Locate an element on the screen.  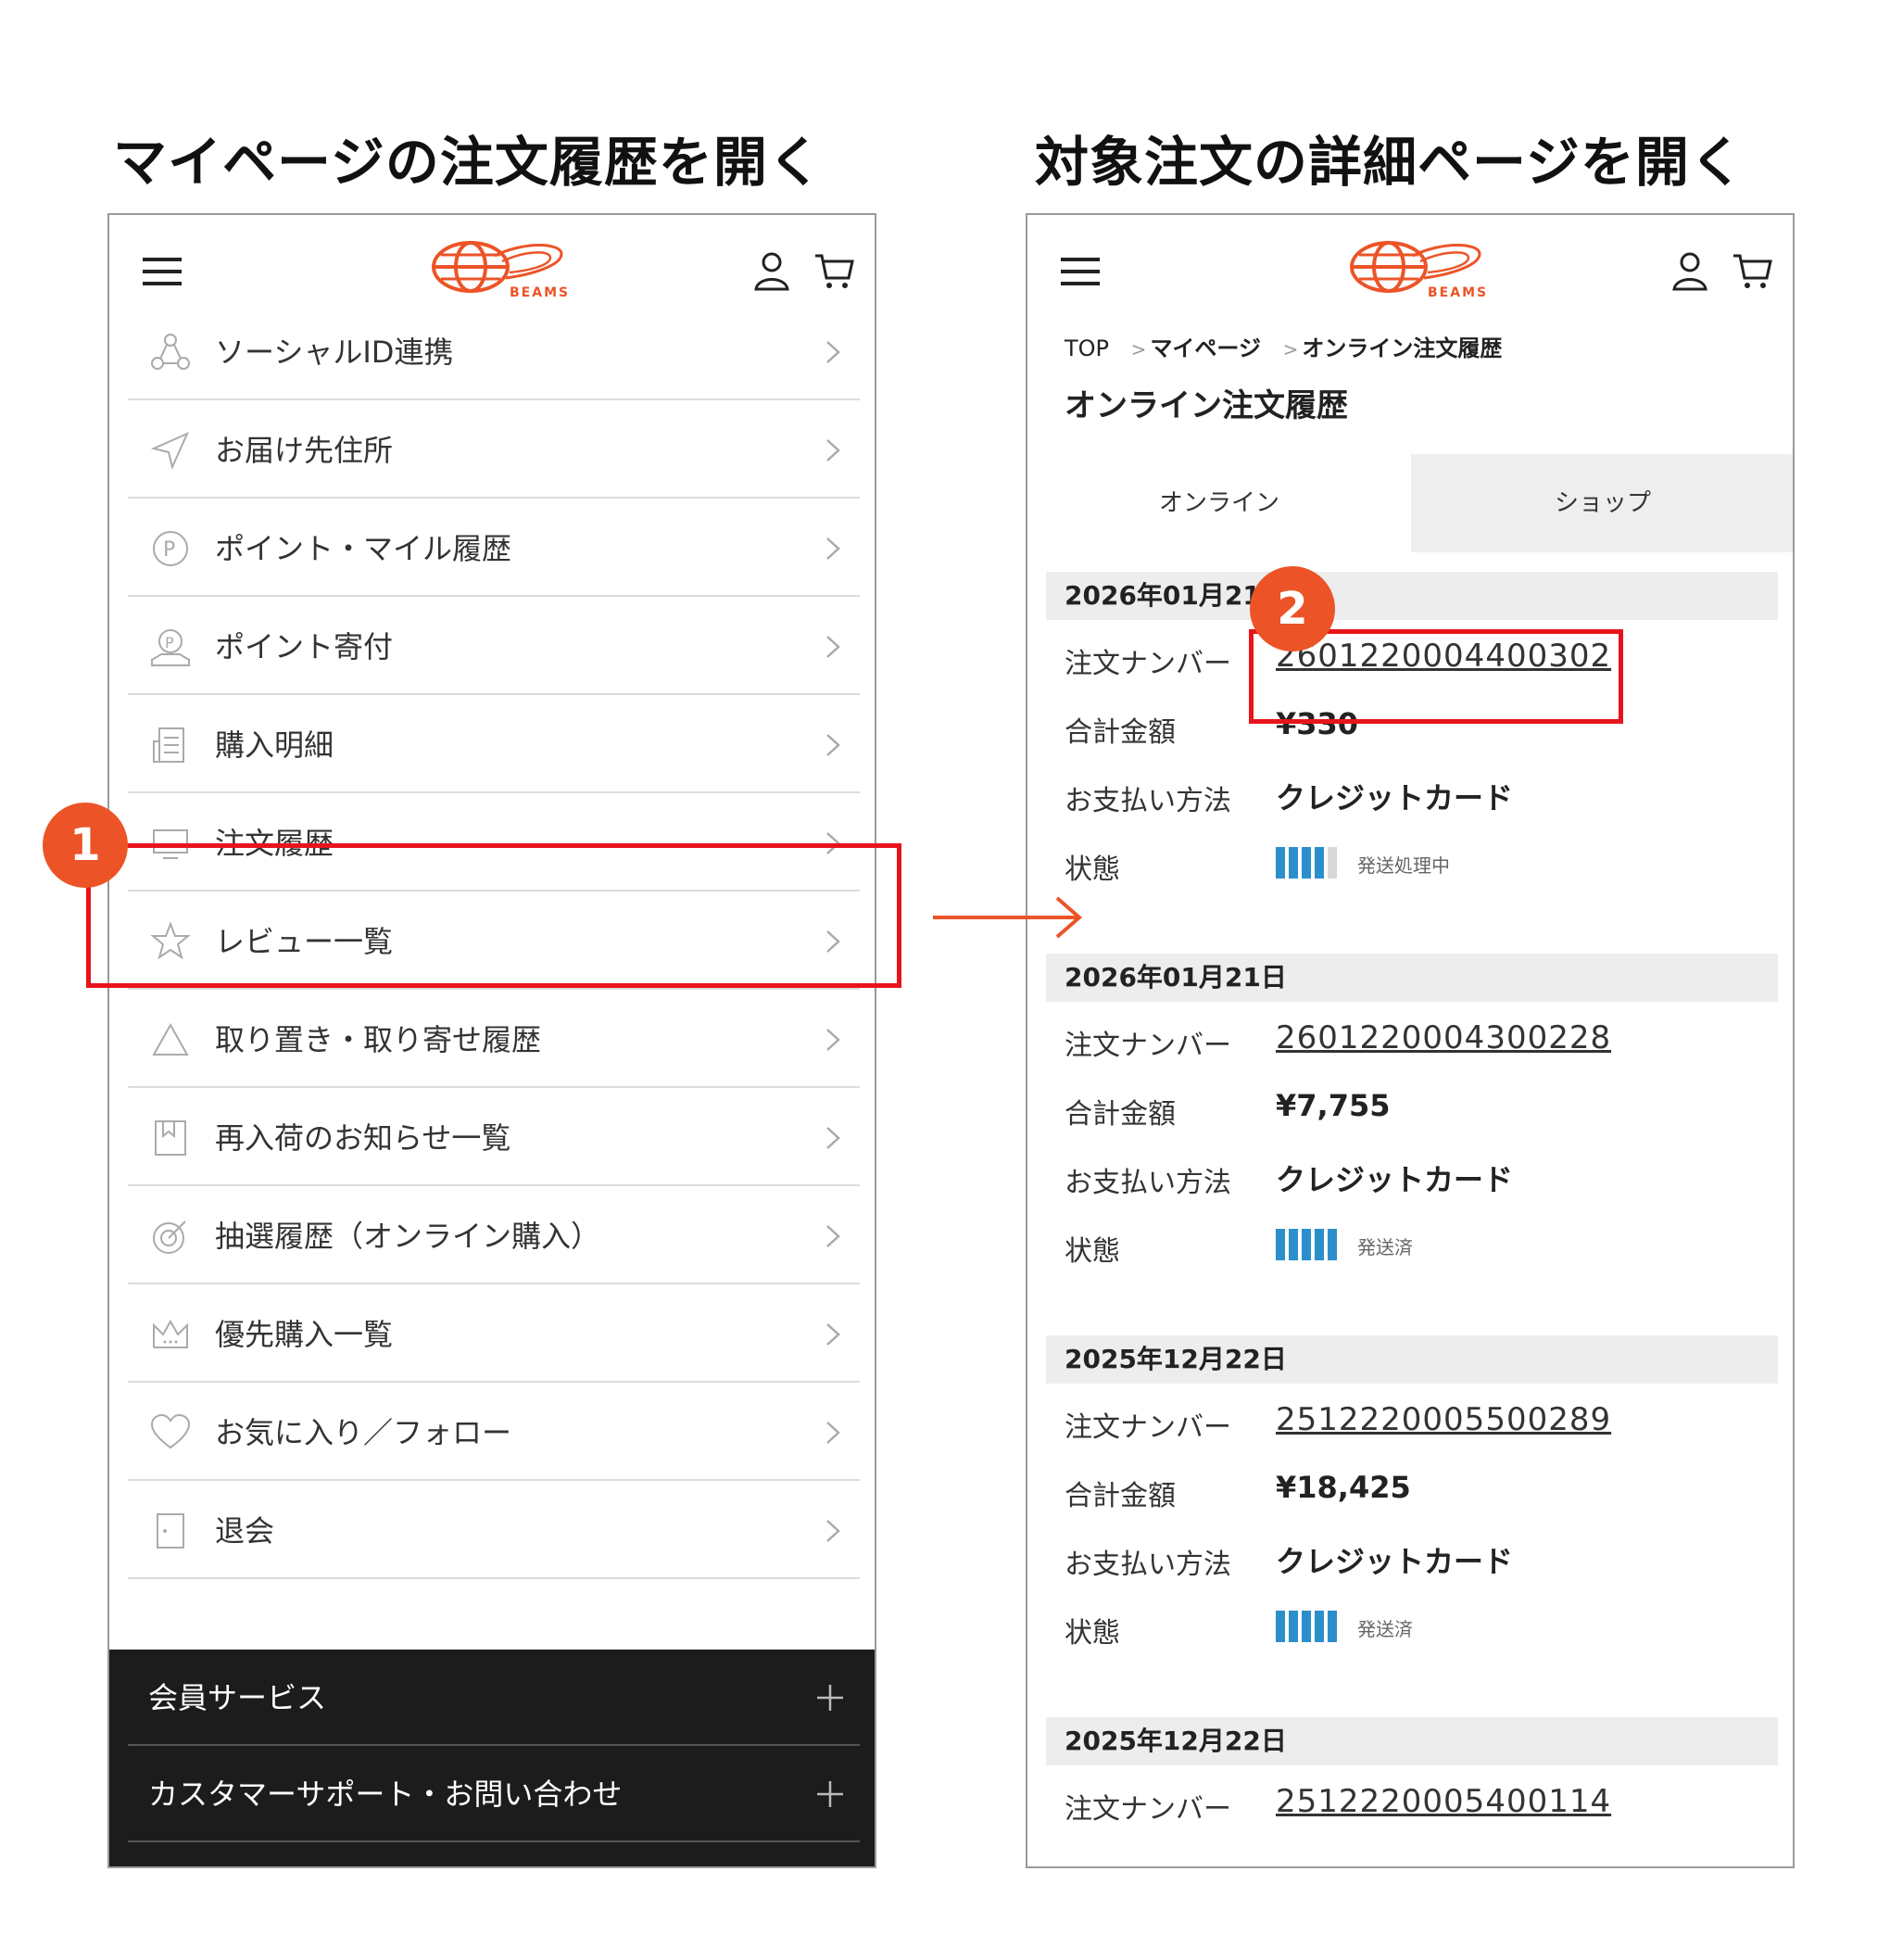
order-tabs: オンライン ショップ is located at coordinates (1410, 503).